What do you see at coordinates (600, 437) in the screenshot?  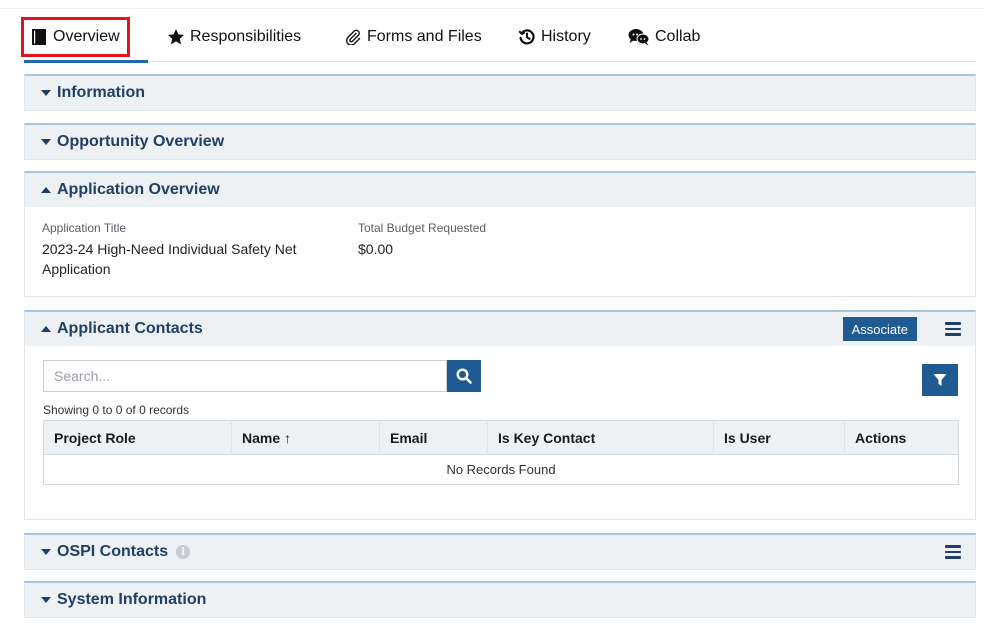 I see `column-header-is-key-contact: Is Key Contact` at bounding box center [600, 437].